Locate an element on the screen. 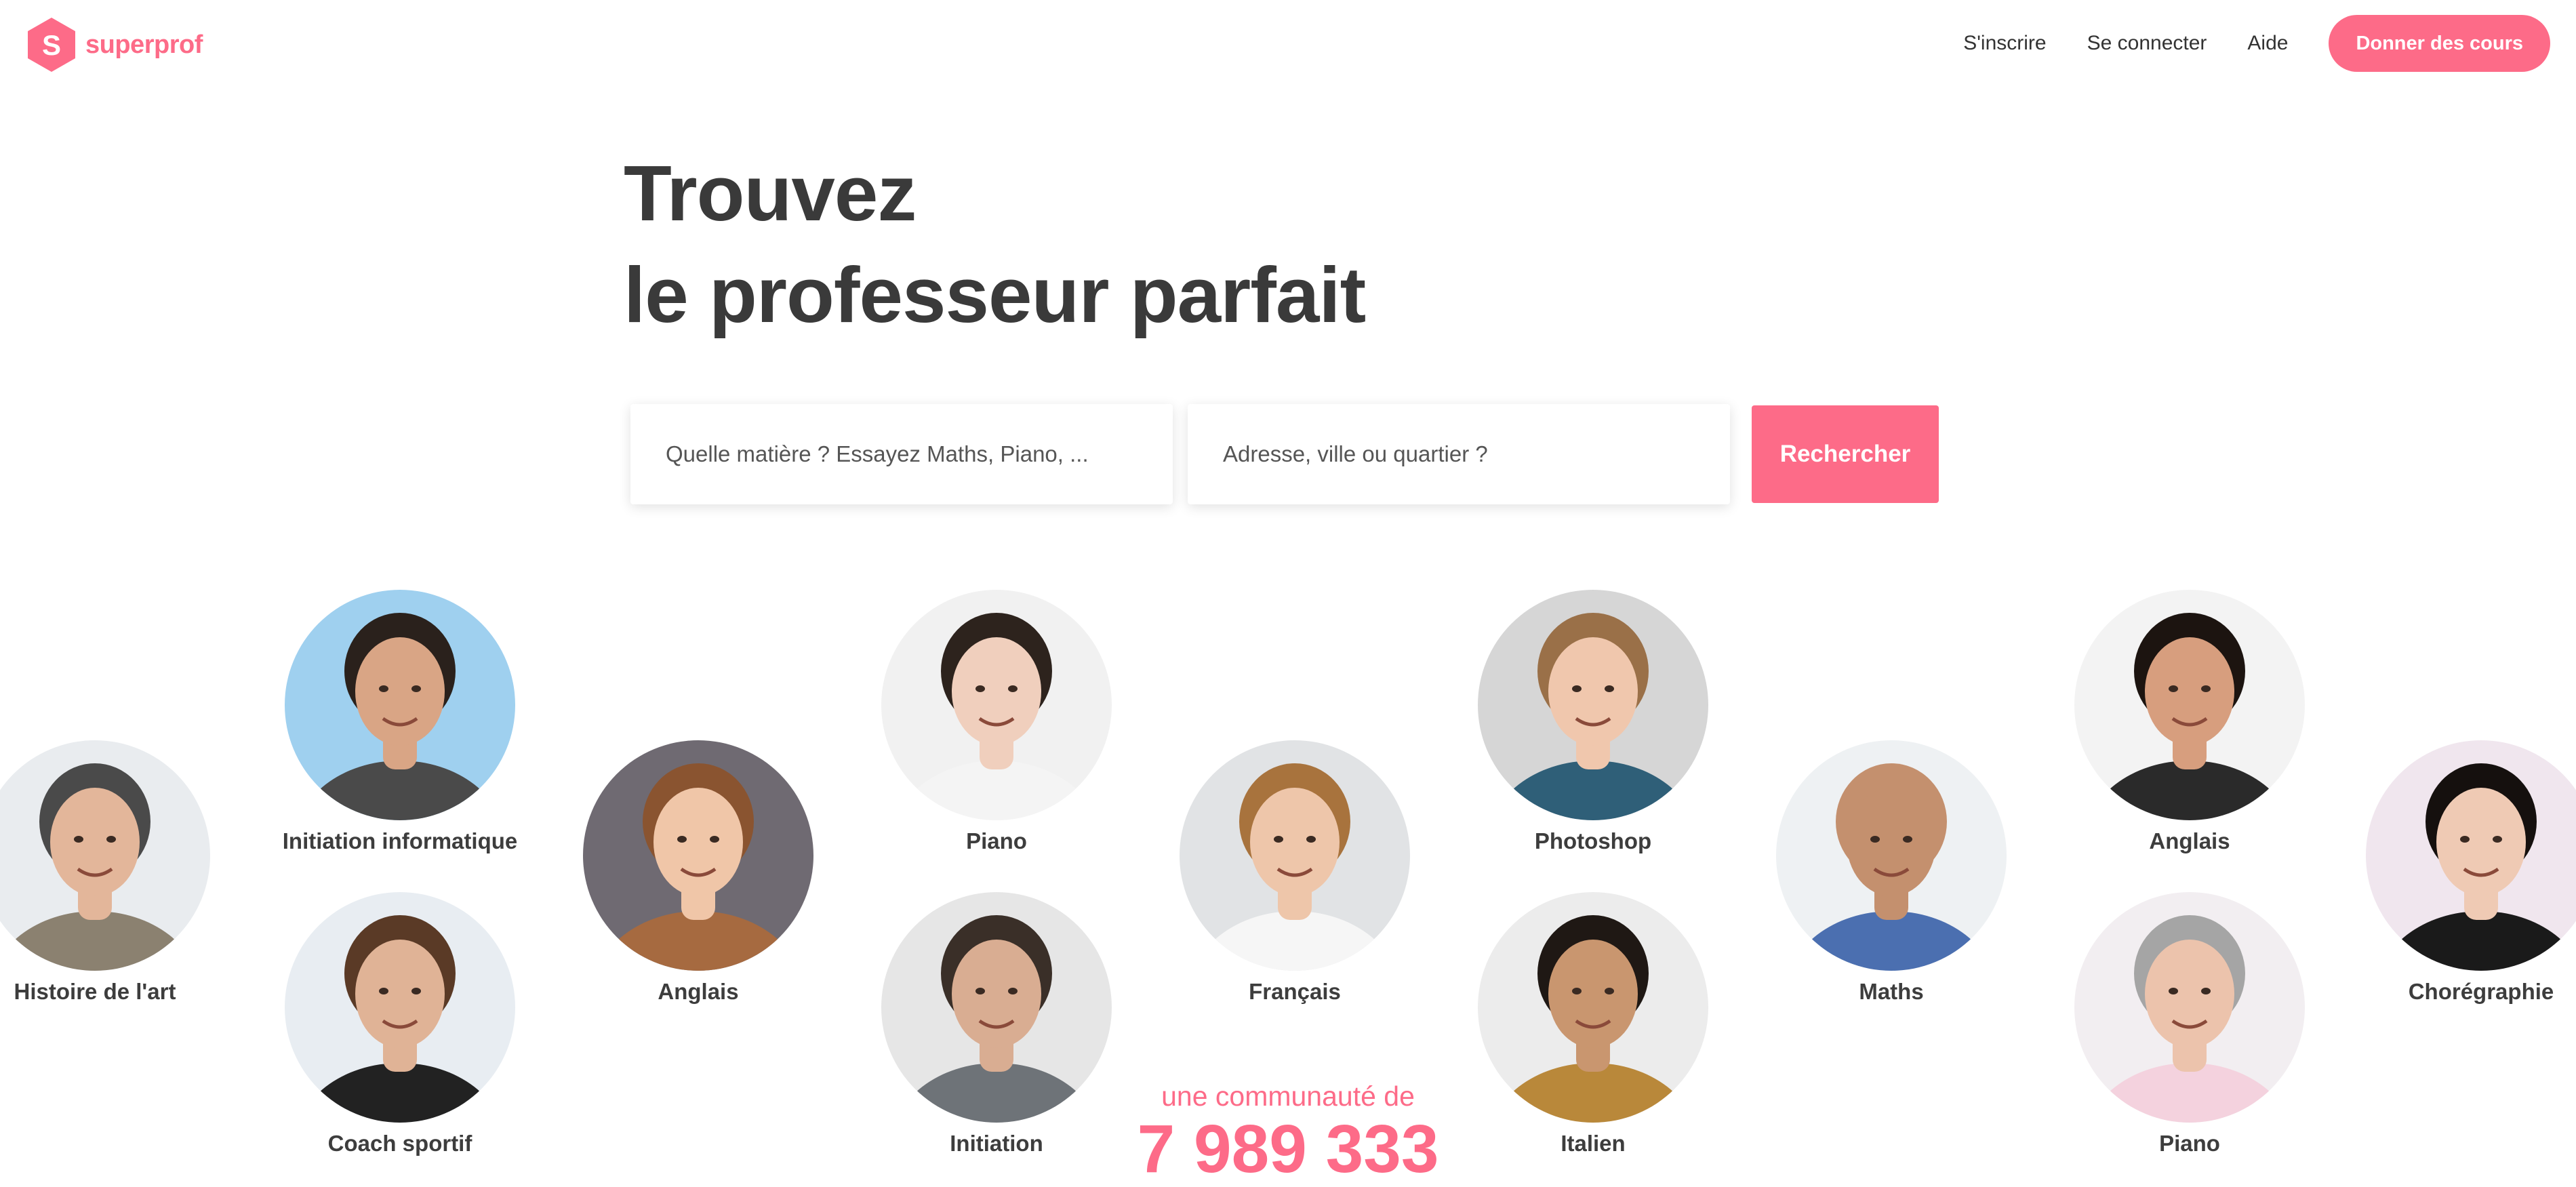 Image resolution: width=2576 pixels, height=1187 pixels. logo-hexagon-icon: S is located at coordinates (51, 45).